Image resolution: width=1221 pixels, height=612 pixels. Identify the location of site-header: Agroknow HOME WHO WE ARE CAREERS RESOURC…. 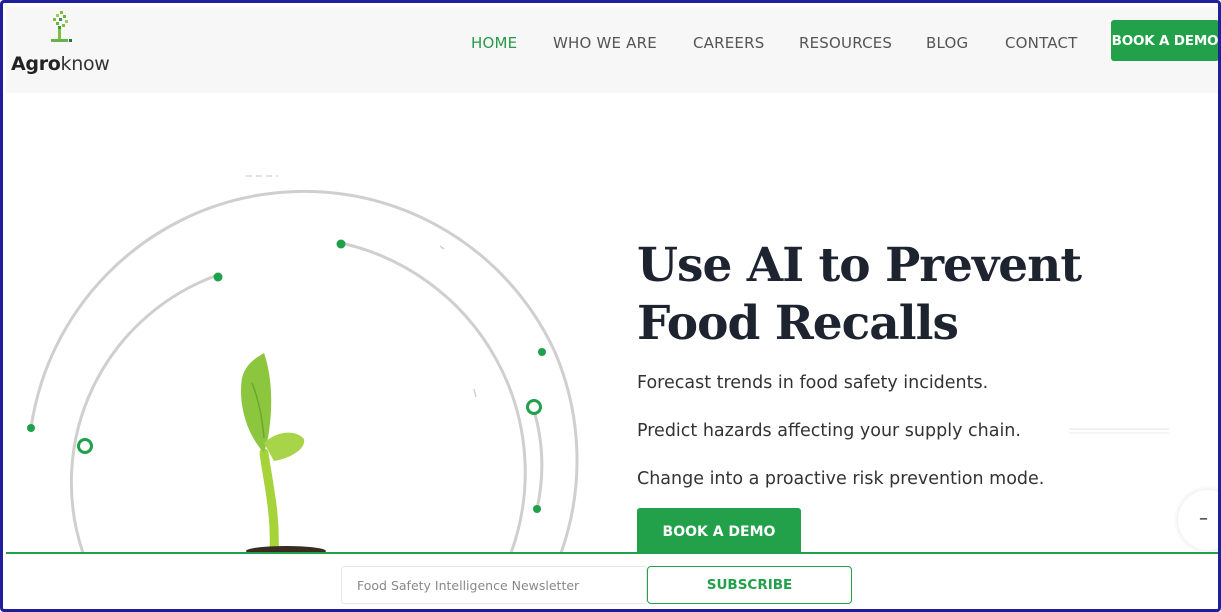
(612, 49).